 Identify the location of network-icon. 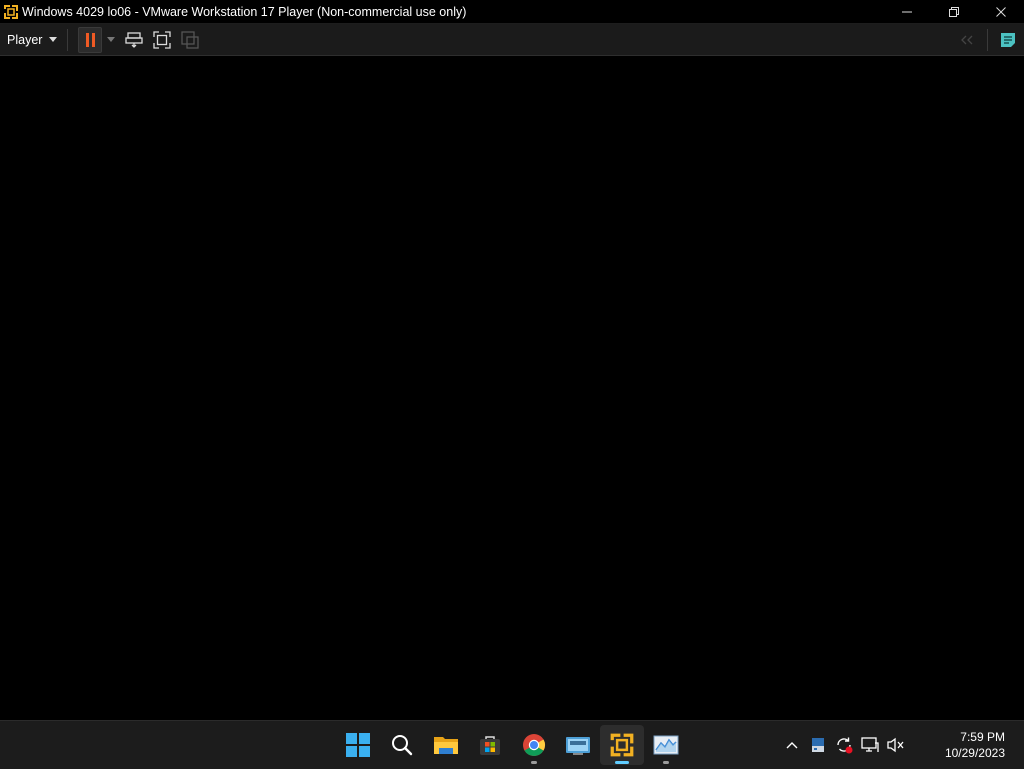
(870, 744).